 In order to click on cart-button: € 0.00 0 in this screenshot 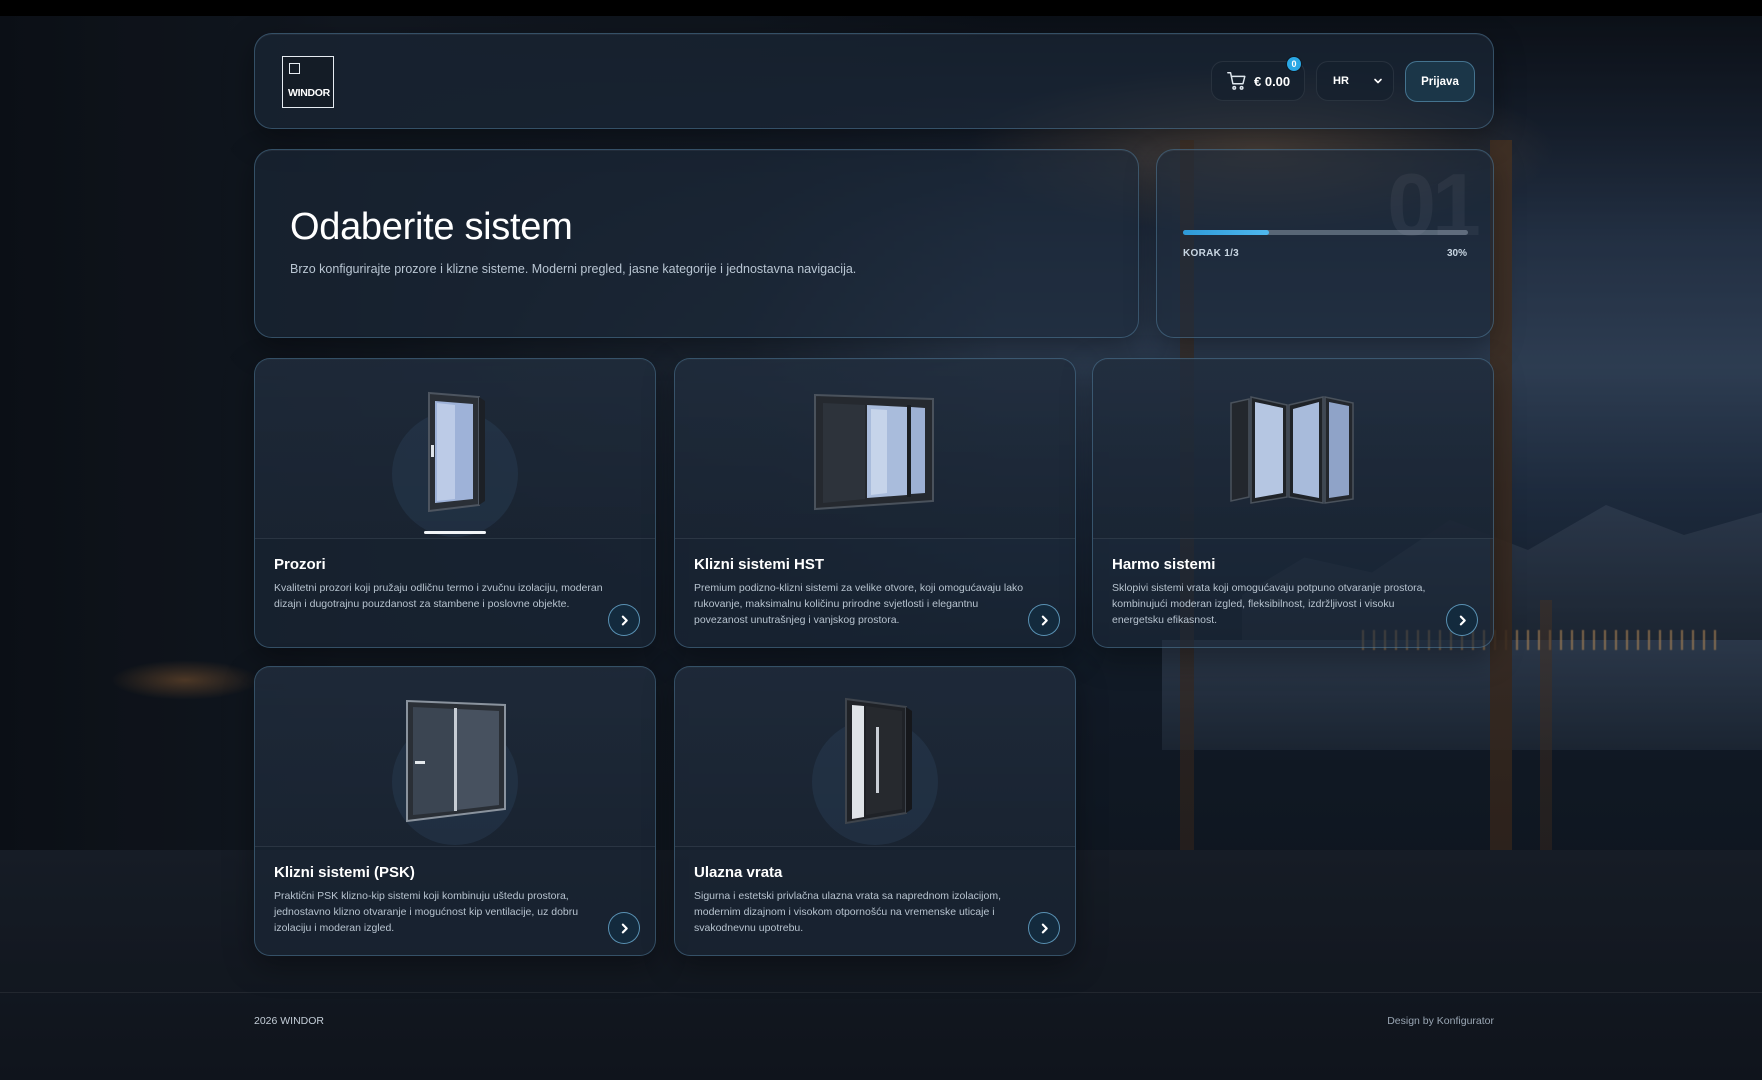, I will do `click(1258, 78)`.